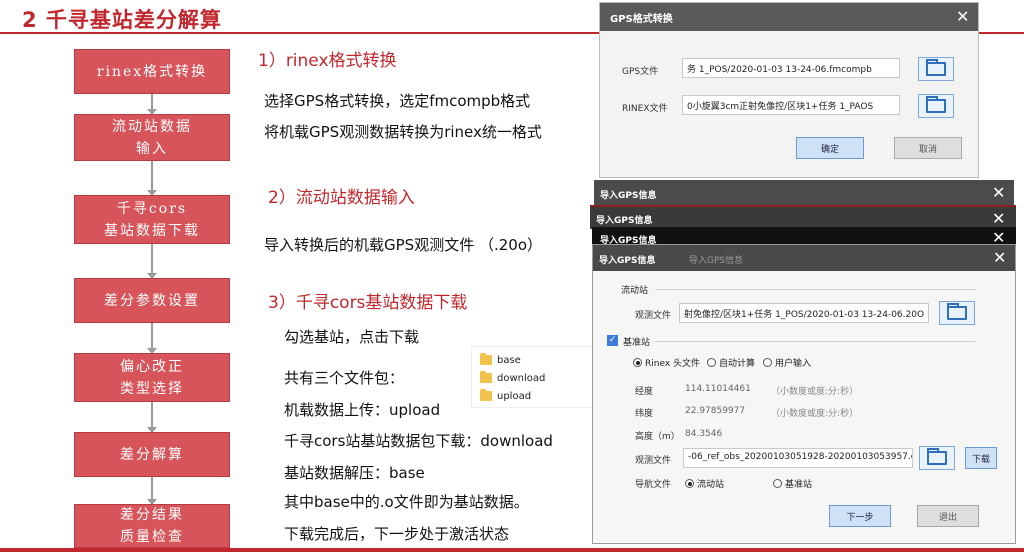 The image size is (1024, 552). What do you see at coordinates (799, 485) in the screenshot?
I see `radio-label: 基准站` at bounding box center [799, 485].